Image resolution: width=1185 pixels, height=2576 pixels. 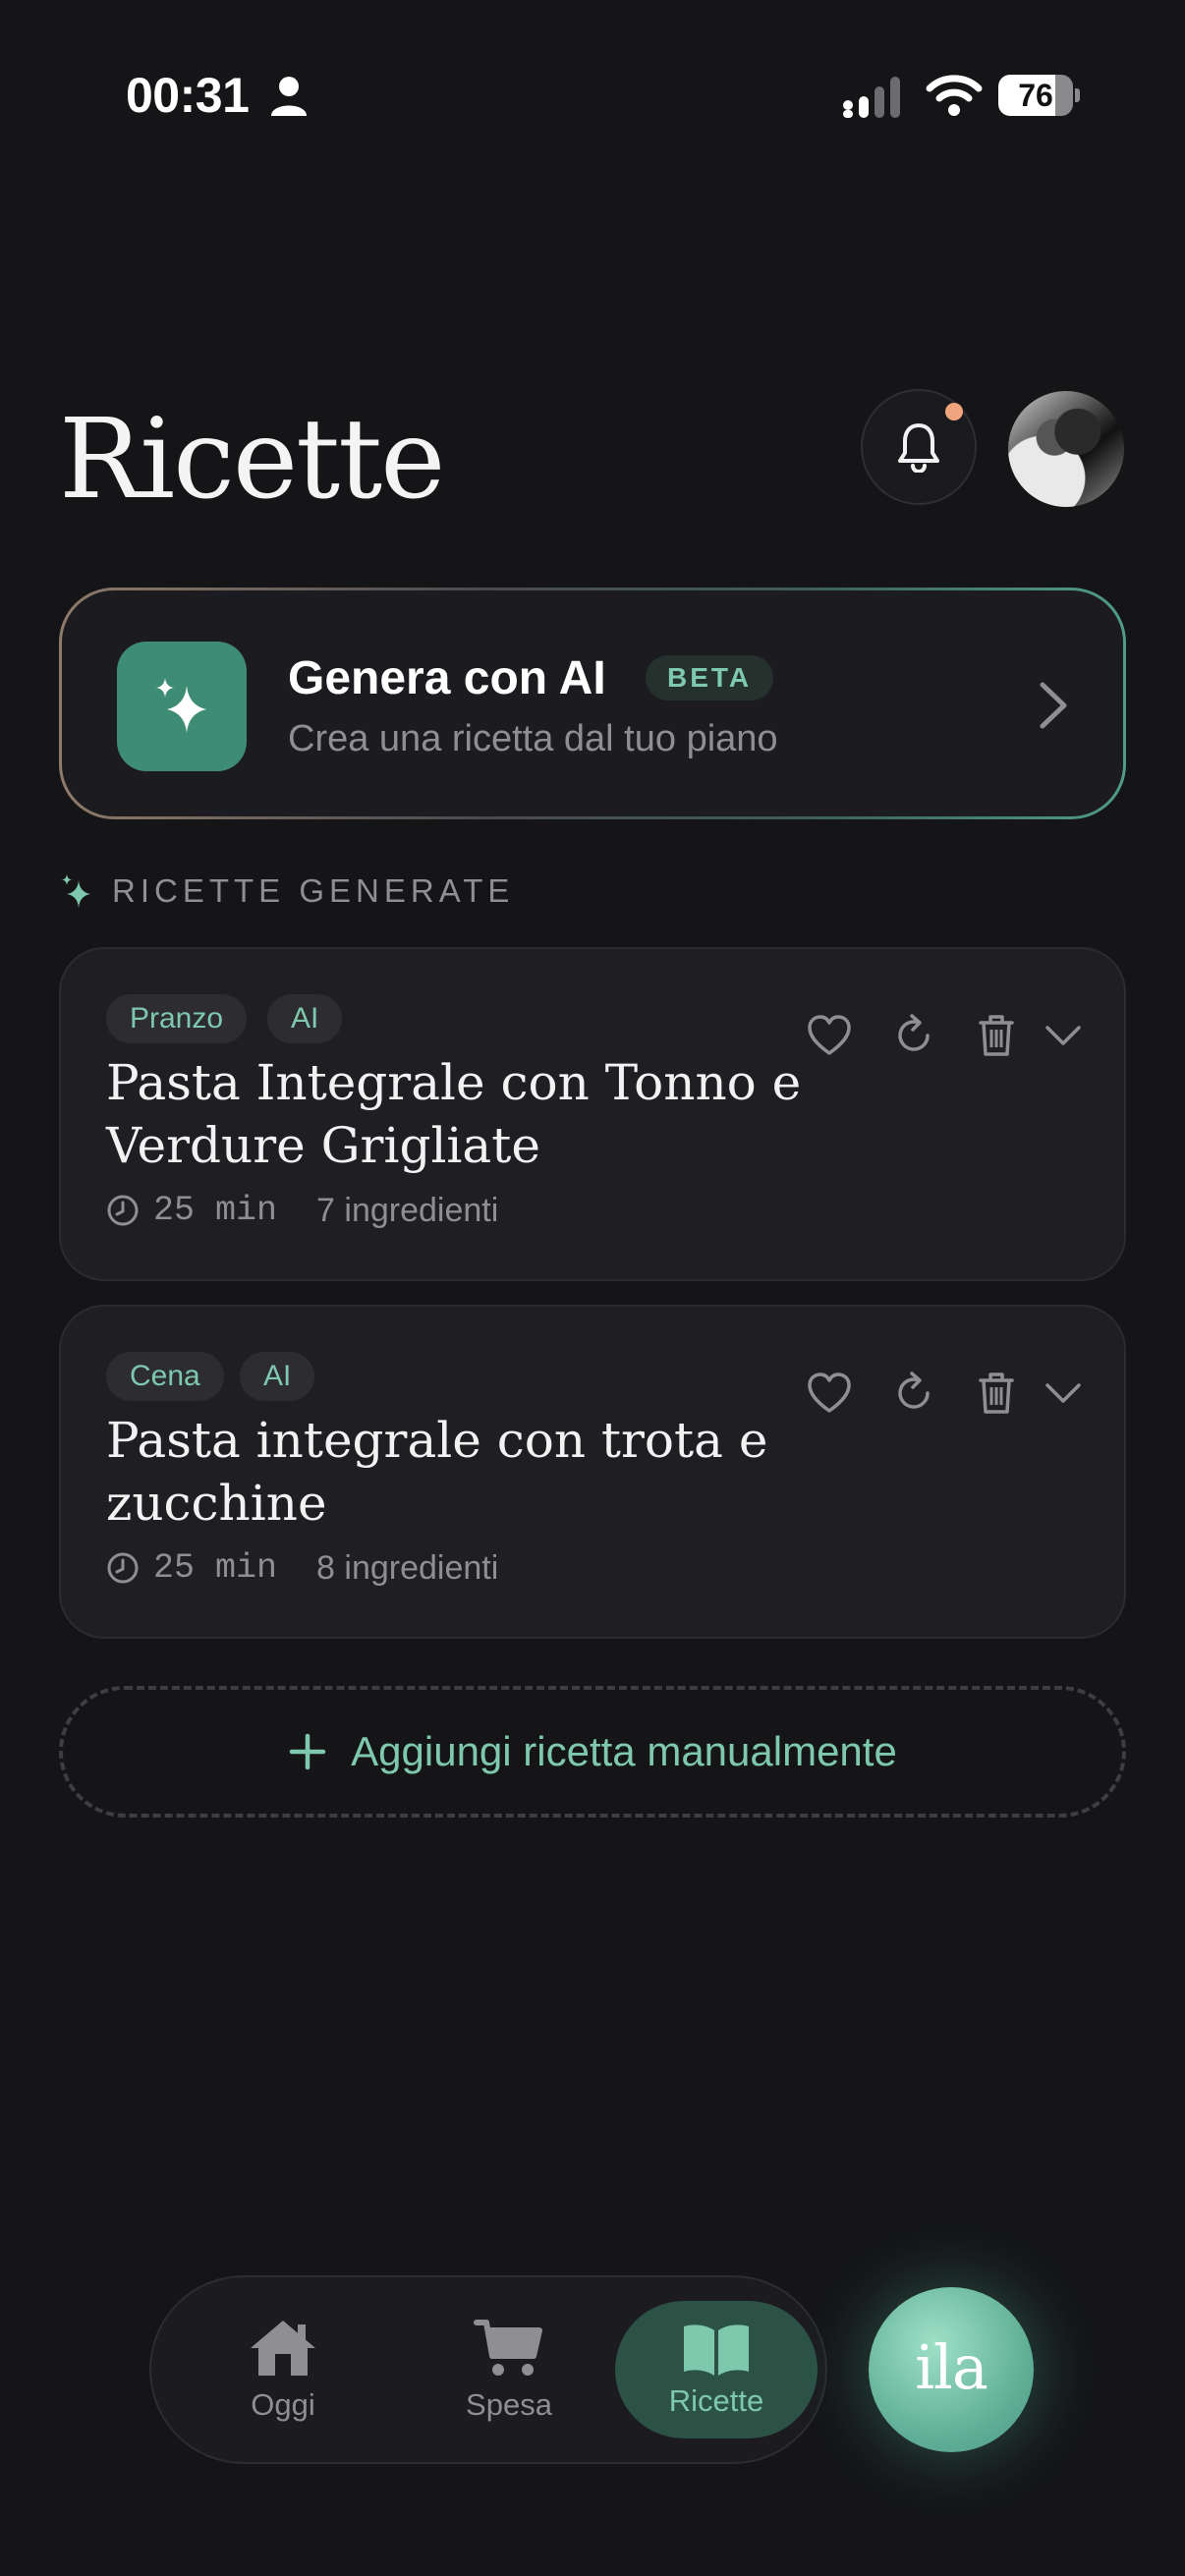 What do you see at coordinates (533, 738) in the screenshot?
I see `ai-card-subtitle: Crea una ricetta dal tuo piano` at bounding box center [533, 738].